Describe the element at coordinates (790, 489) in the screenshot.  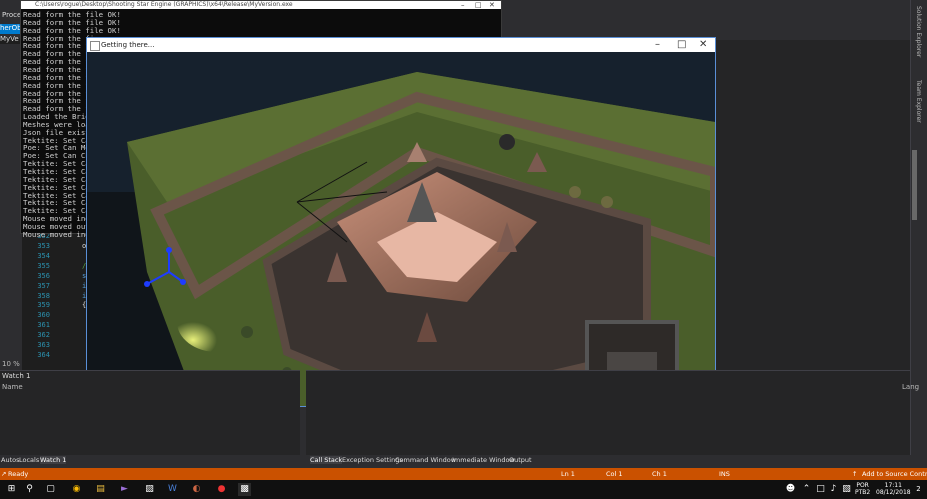
I see `people-icon: ☻` at that location.